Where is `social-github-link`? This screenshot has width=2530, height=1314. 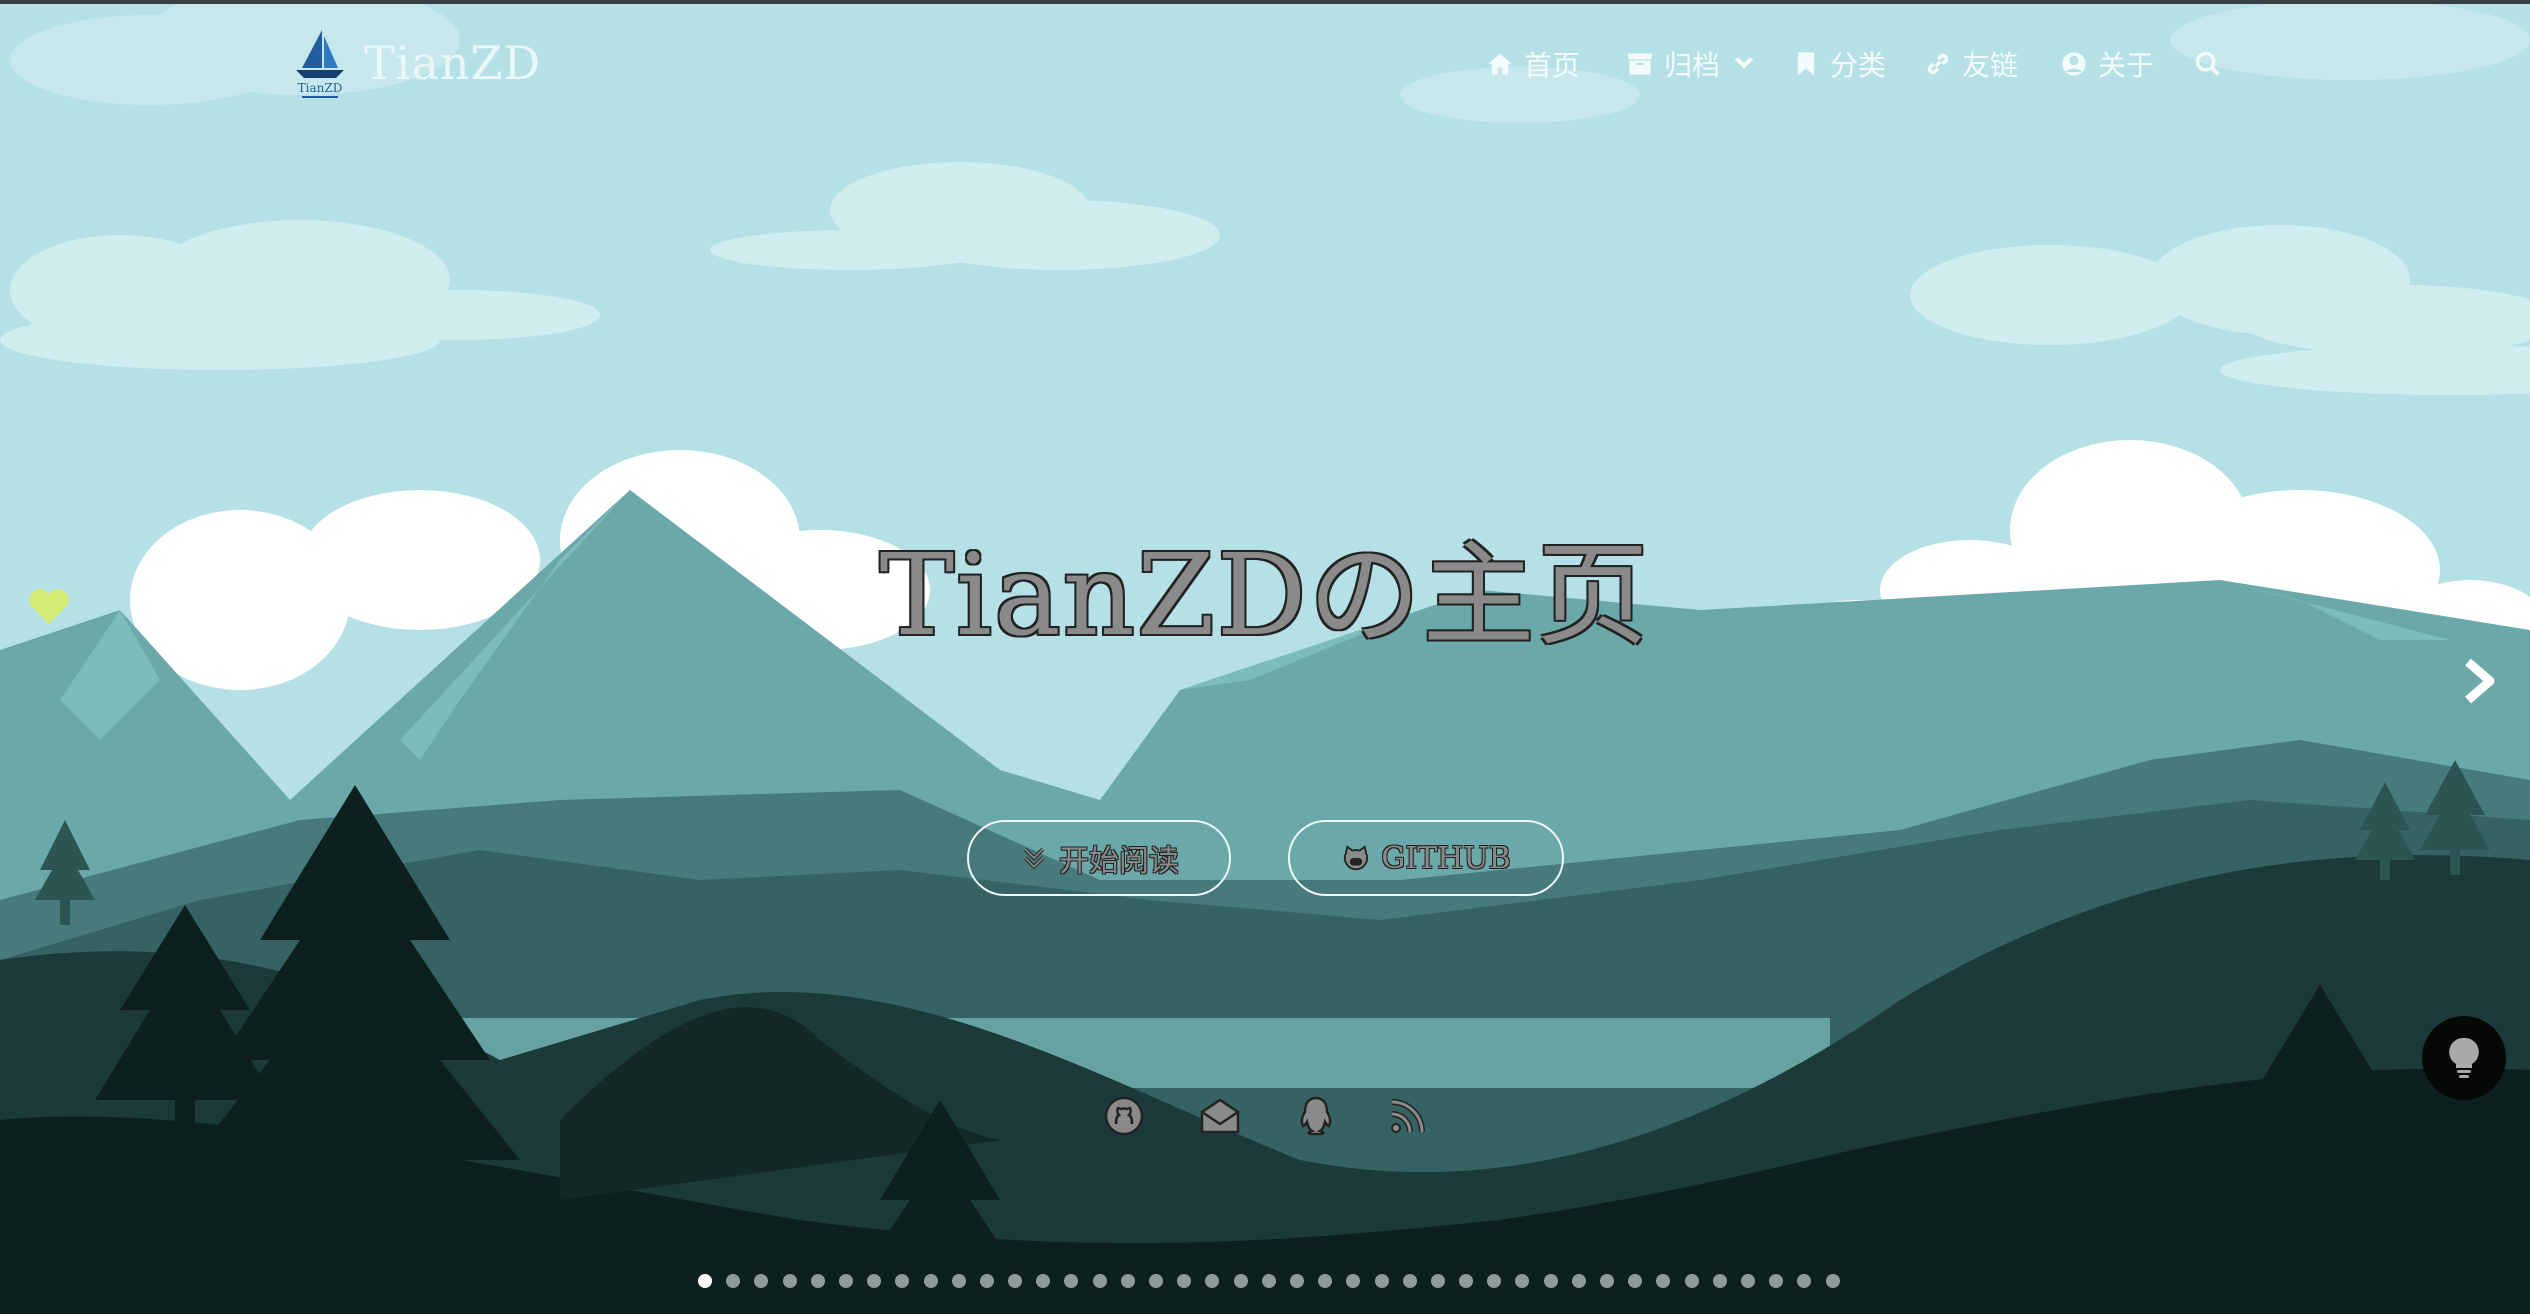 social-github-link is located at coordinates (1124, 1116).